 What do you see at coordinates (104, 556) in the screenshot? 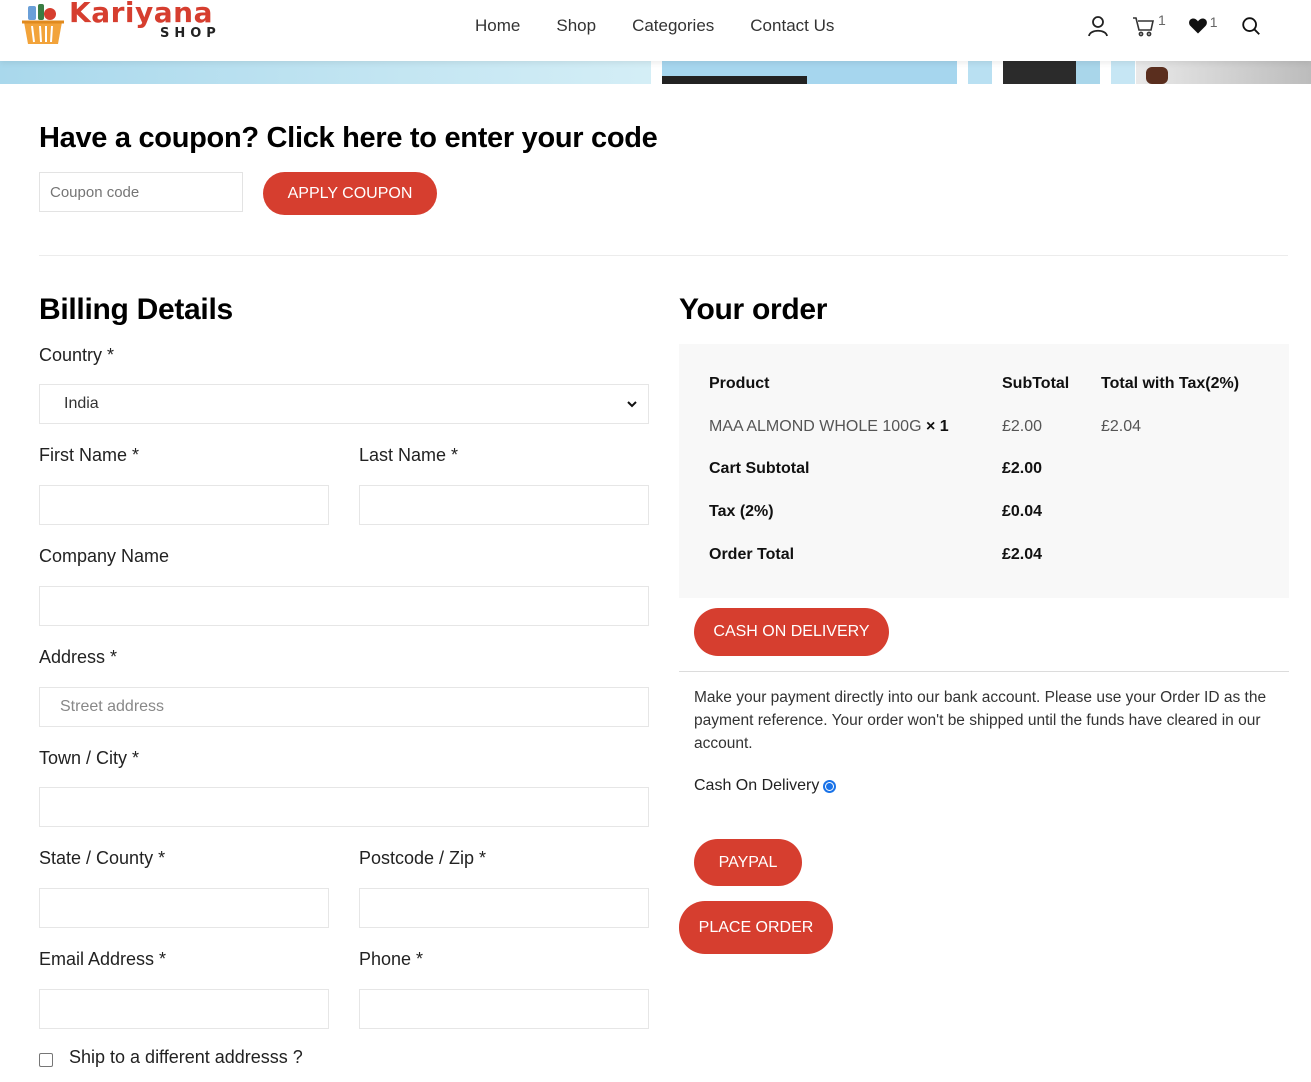
I see `company-label: Company Name` at bounding box center [104, 556].